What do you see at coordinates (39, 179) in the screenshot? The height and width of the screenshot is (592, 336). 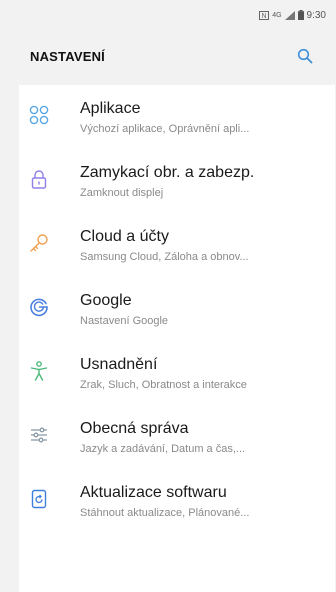 I see `lock-icon` at bounding box center [39, 179].